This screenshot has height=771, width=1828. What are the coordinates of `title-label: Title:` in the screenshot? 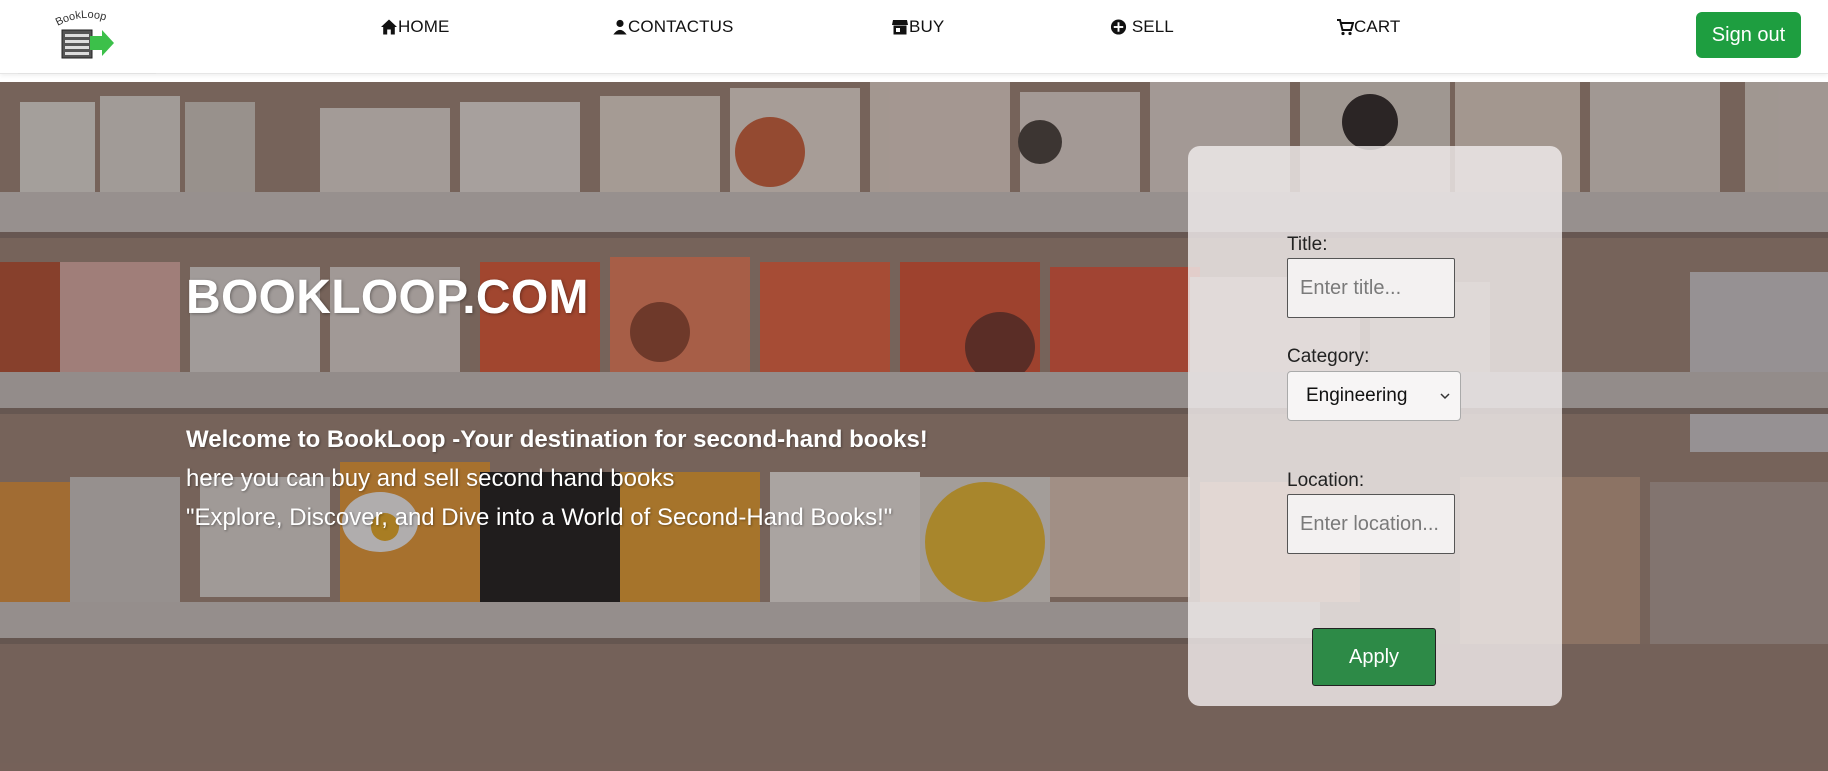 It's located at (1307, 244).